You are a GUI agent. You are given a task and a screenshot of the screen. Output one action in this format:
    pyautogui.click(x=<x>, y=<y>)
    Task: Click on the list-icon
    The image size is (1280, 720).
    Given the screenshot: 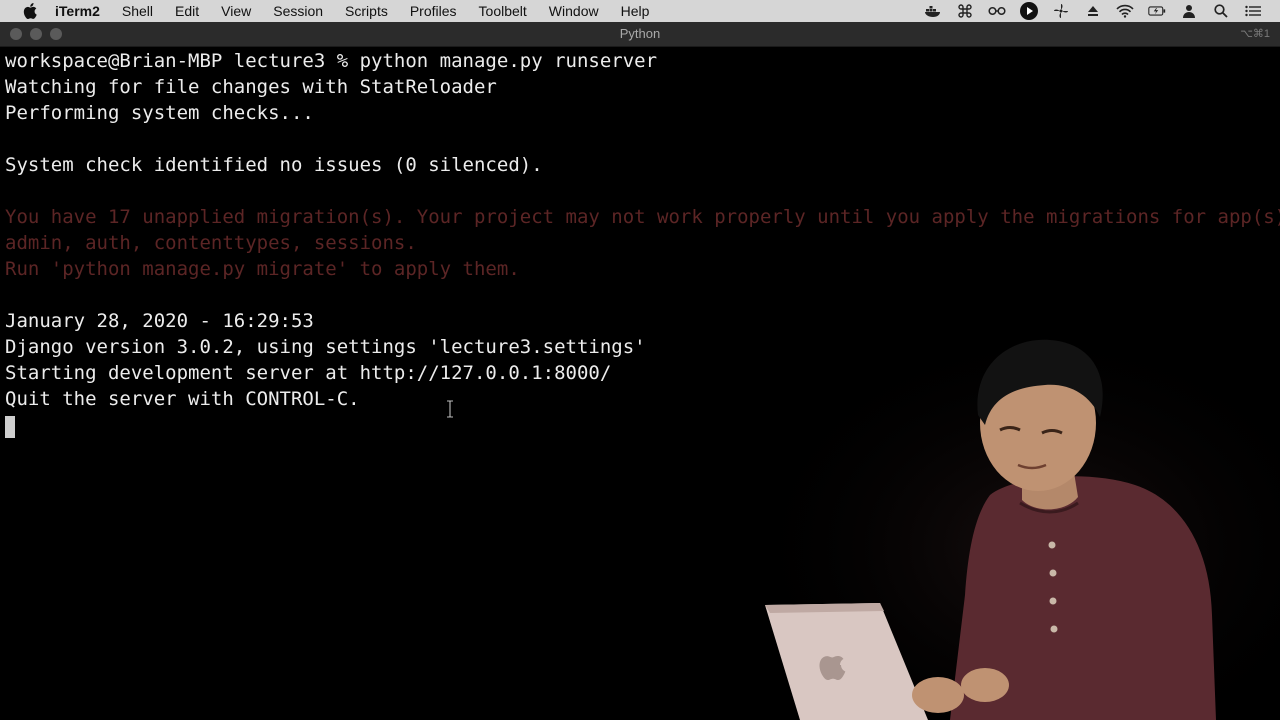 What is the action you would take?
    pyautogui.click(x=1253, y=11)
    